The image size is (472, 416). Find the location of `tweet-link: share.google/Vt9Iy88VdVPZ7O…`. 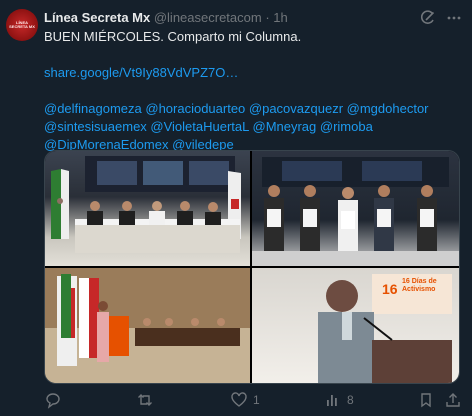

tweet-link: share.google/Vt9Iy88VdVPZ7O… is located at coordinates (254, 73).